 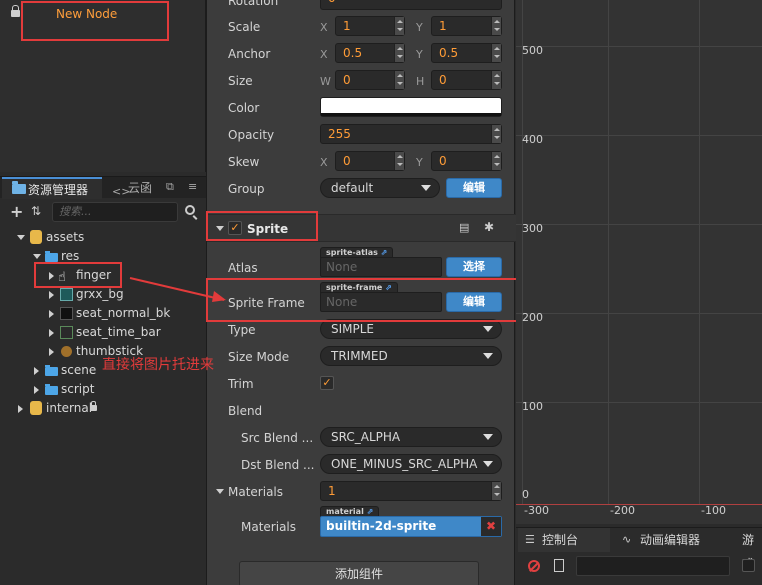 I want to click on database-icon, so click(x=36, y=237).